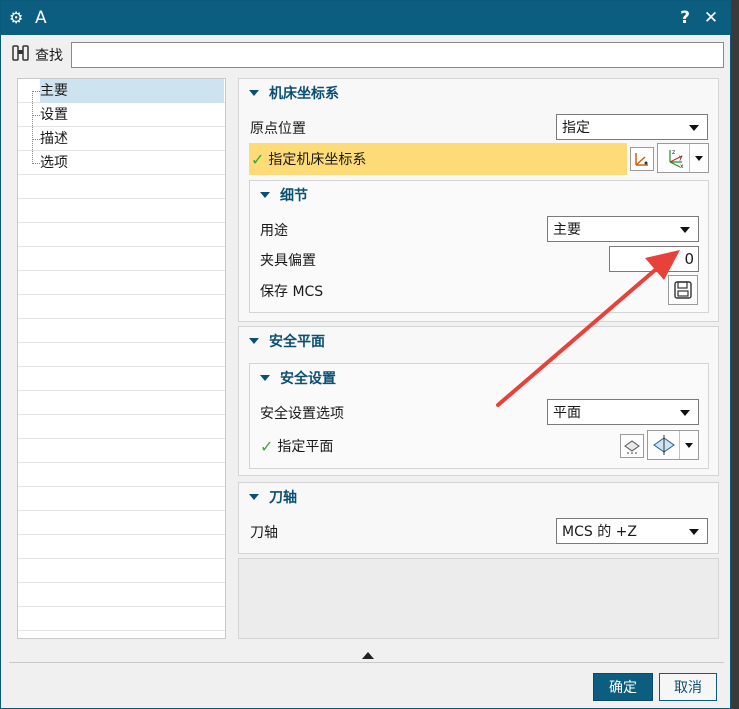 This screenshot has height=709, width=739. What do you see at coordinates (41, 18) in the screenshot?
I see `window-title: A` at bounding box center [41, 18].